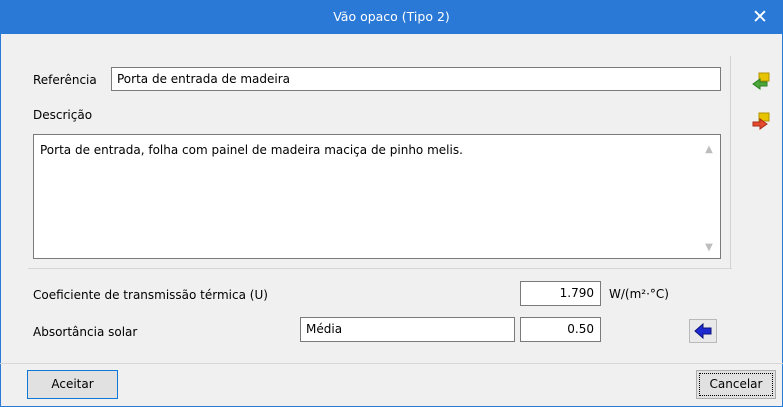 This screenshot has height=407, width=783. I want to click on referencia-input: Porta de entrada de madeira, so click(416, 79).